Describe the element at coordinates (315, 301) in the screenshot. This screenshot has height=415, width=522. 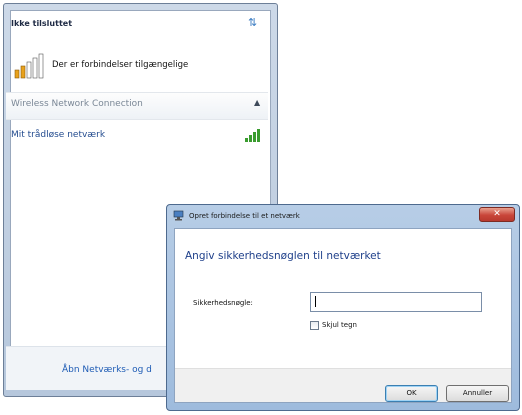
I see `text-caret` at that location.